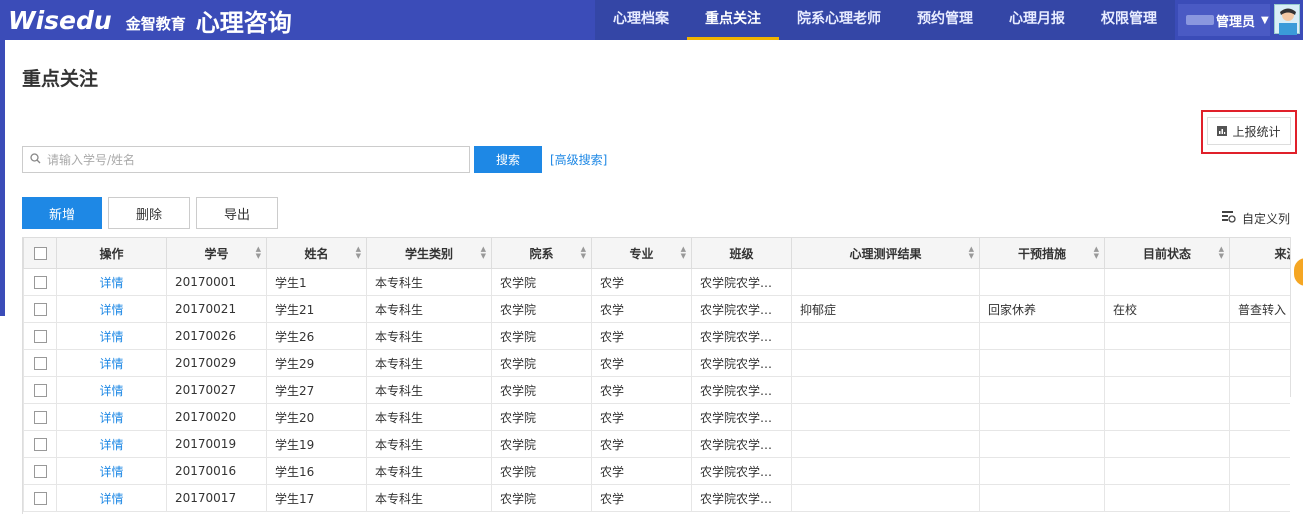 The height and width of the screenshot is (514, 1303). What do you see at coordinates (111, 253) in the screenshot?
I see `column-header: 操作` at bounding box center [111, 253].